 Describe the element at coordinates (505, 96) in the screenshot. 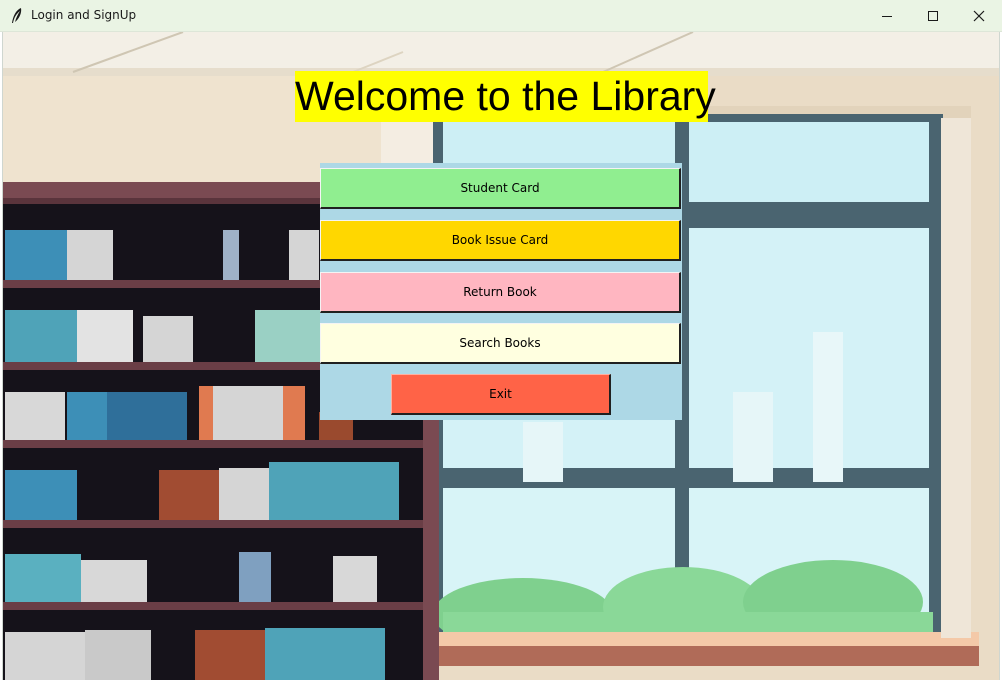

I see `welcome-heading: Welcome to the Library` at that location.